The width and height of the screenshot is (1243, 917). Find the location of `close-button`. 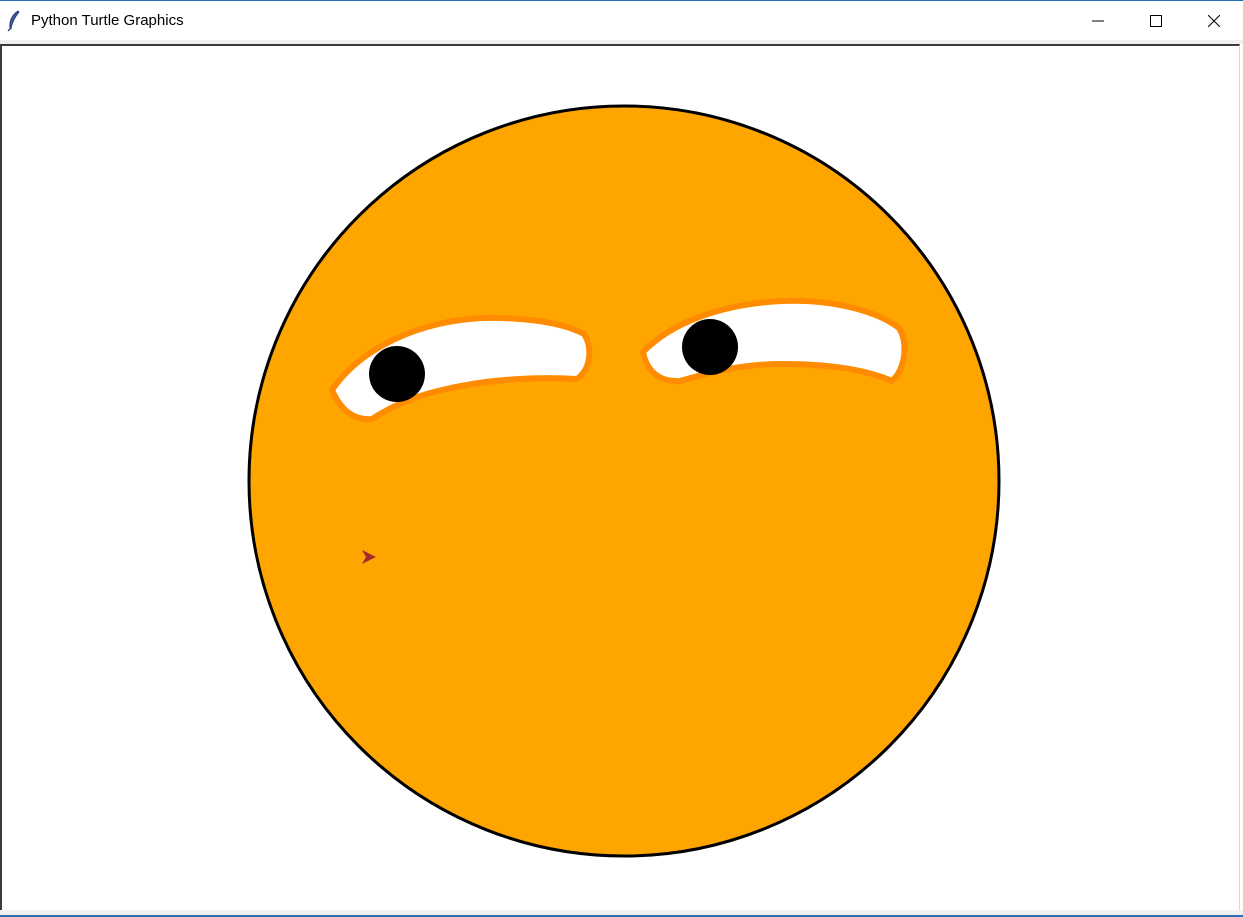

close-button is located at coordinates (1214, 21).